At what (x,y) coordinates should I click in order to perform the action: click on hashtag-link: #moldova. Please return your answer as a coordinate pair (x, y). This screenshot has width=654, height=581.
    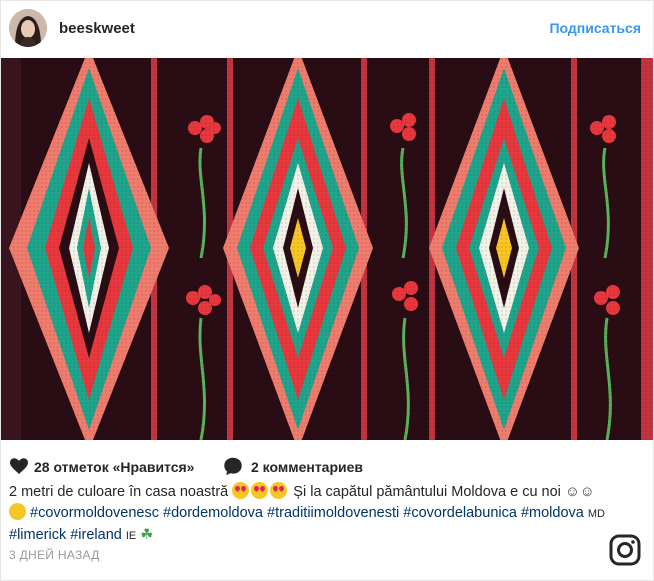
    Looking at the image, I should click on (552, 513).